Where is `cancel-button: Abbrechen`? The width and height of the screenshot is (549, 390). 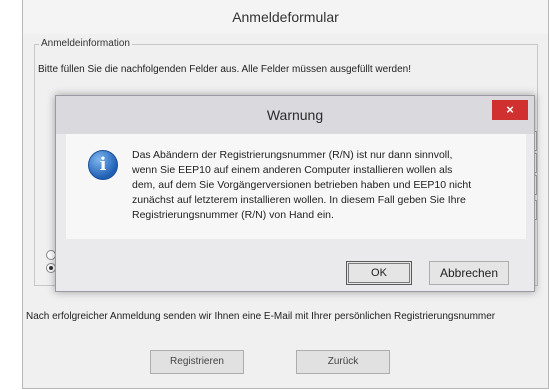 cancel-button: Abbrechen is located at coordinates (469, 273).